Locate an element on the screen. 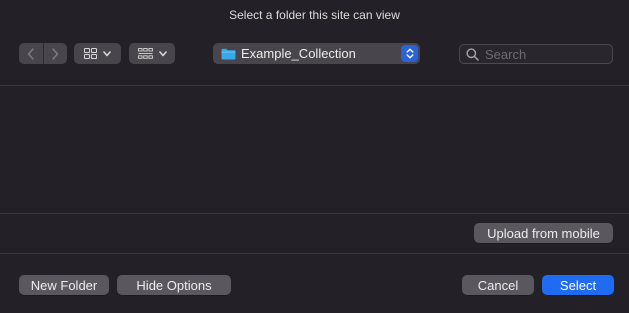 The height and width of the screenshot is (313, 629). forward-button is located at coordinates (55, 53).